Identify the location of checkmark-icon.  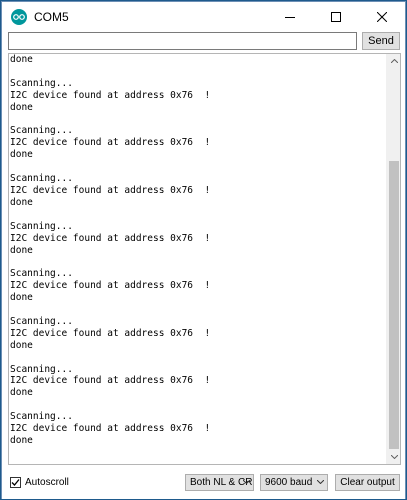
(15, 482).